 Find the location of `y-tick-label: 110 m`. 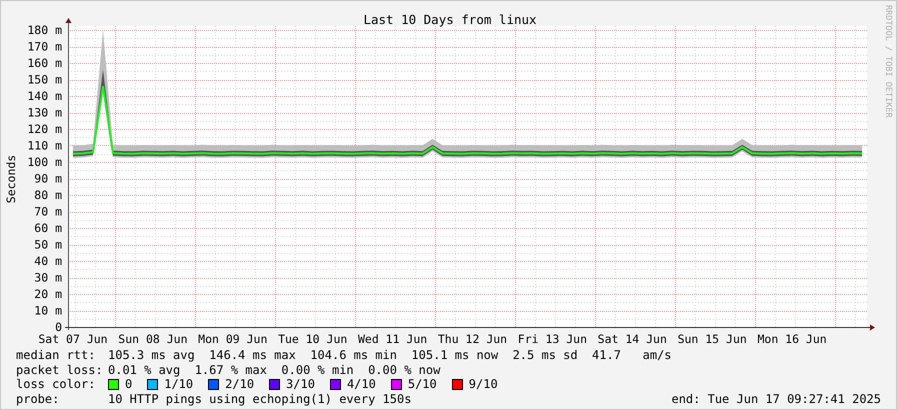

y-tick-label: 110 m is located at coordinates (44, 145).